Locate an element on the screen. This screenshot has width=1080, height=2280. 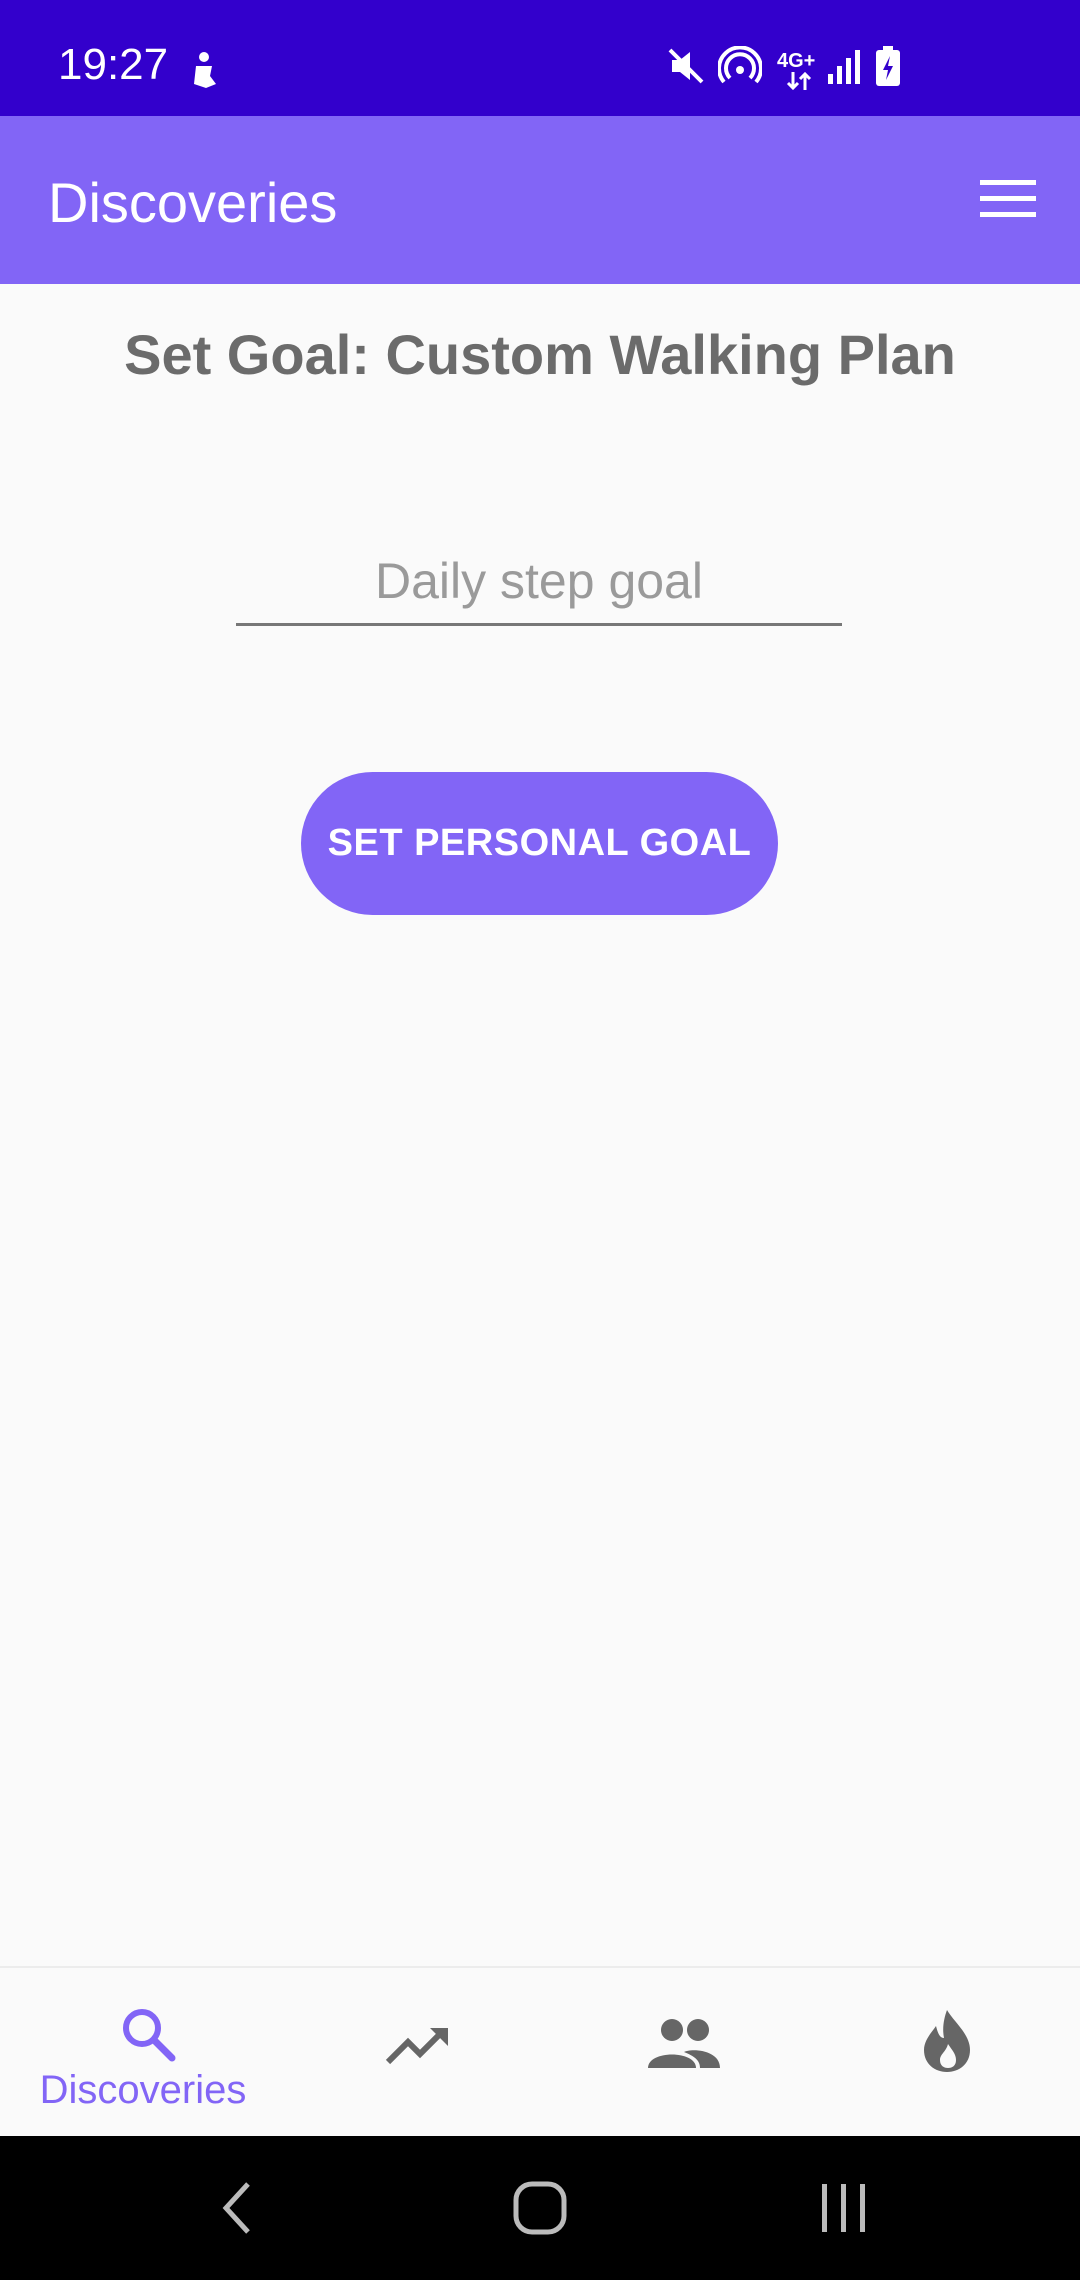
app-title: Discoveries is located at coordinates (193, 202).